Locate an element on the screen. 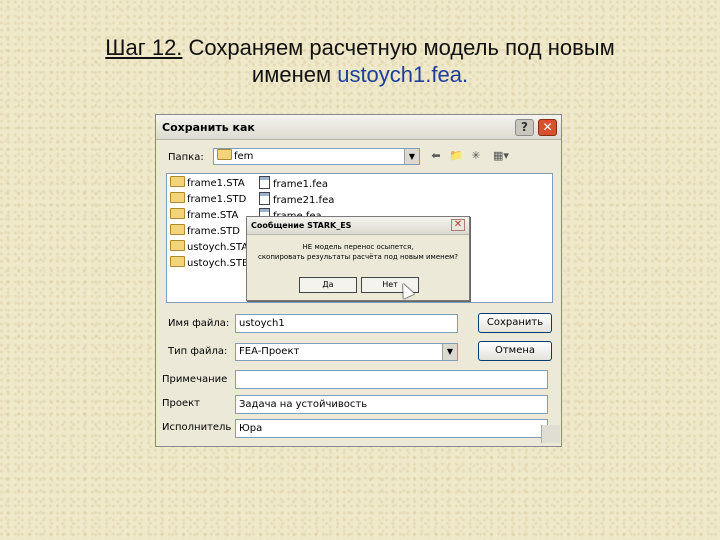 This screenshot has height=540, width=720. list-item: frame1.STD is located at coordinates (209, 200).